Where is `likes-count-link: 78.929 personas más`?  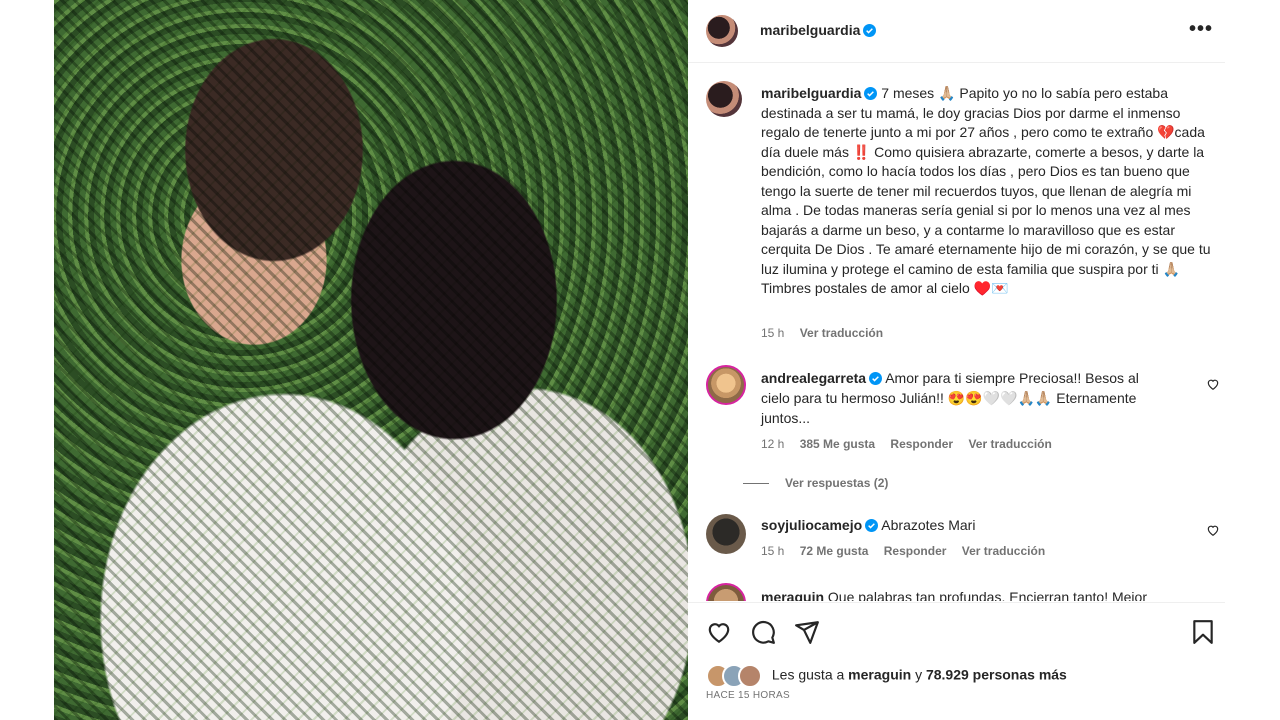
likes-count-link: 78.929 personas más is located at coordinates (996, 675).